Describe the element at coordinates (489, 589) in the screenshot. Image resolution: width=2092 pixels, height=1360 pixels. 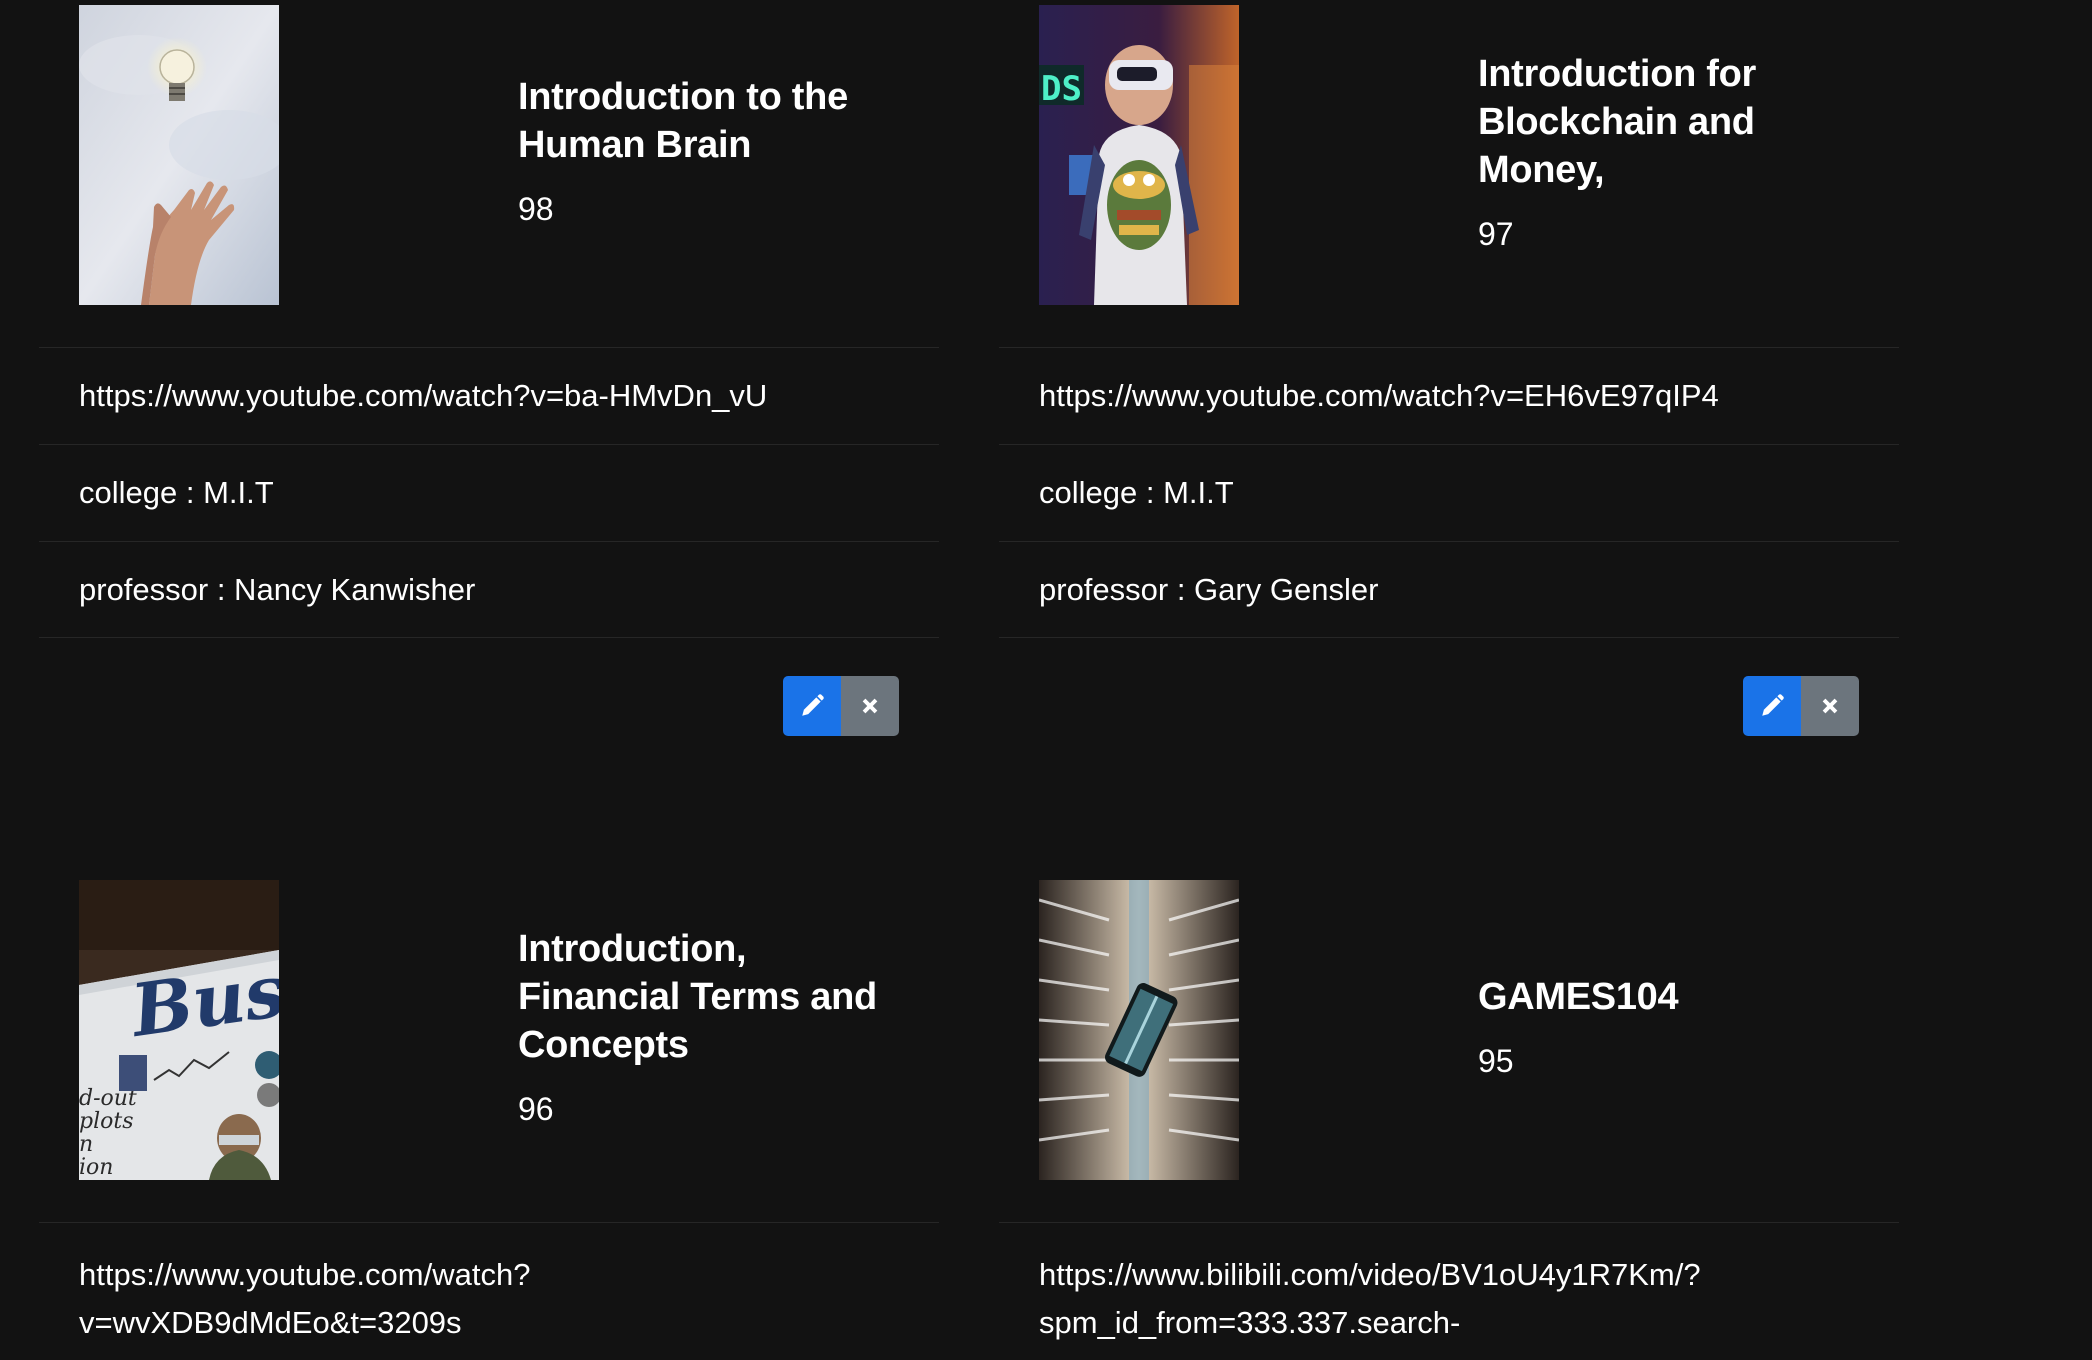
I see `course-professor: professor : Nancy Kanwisher` at that location.